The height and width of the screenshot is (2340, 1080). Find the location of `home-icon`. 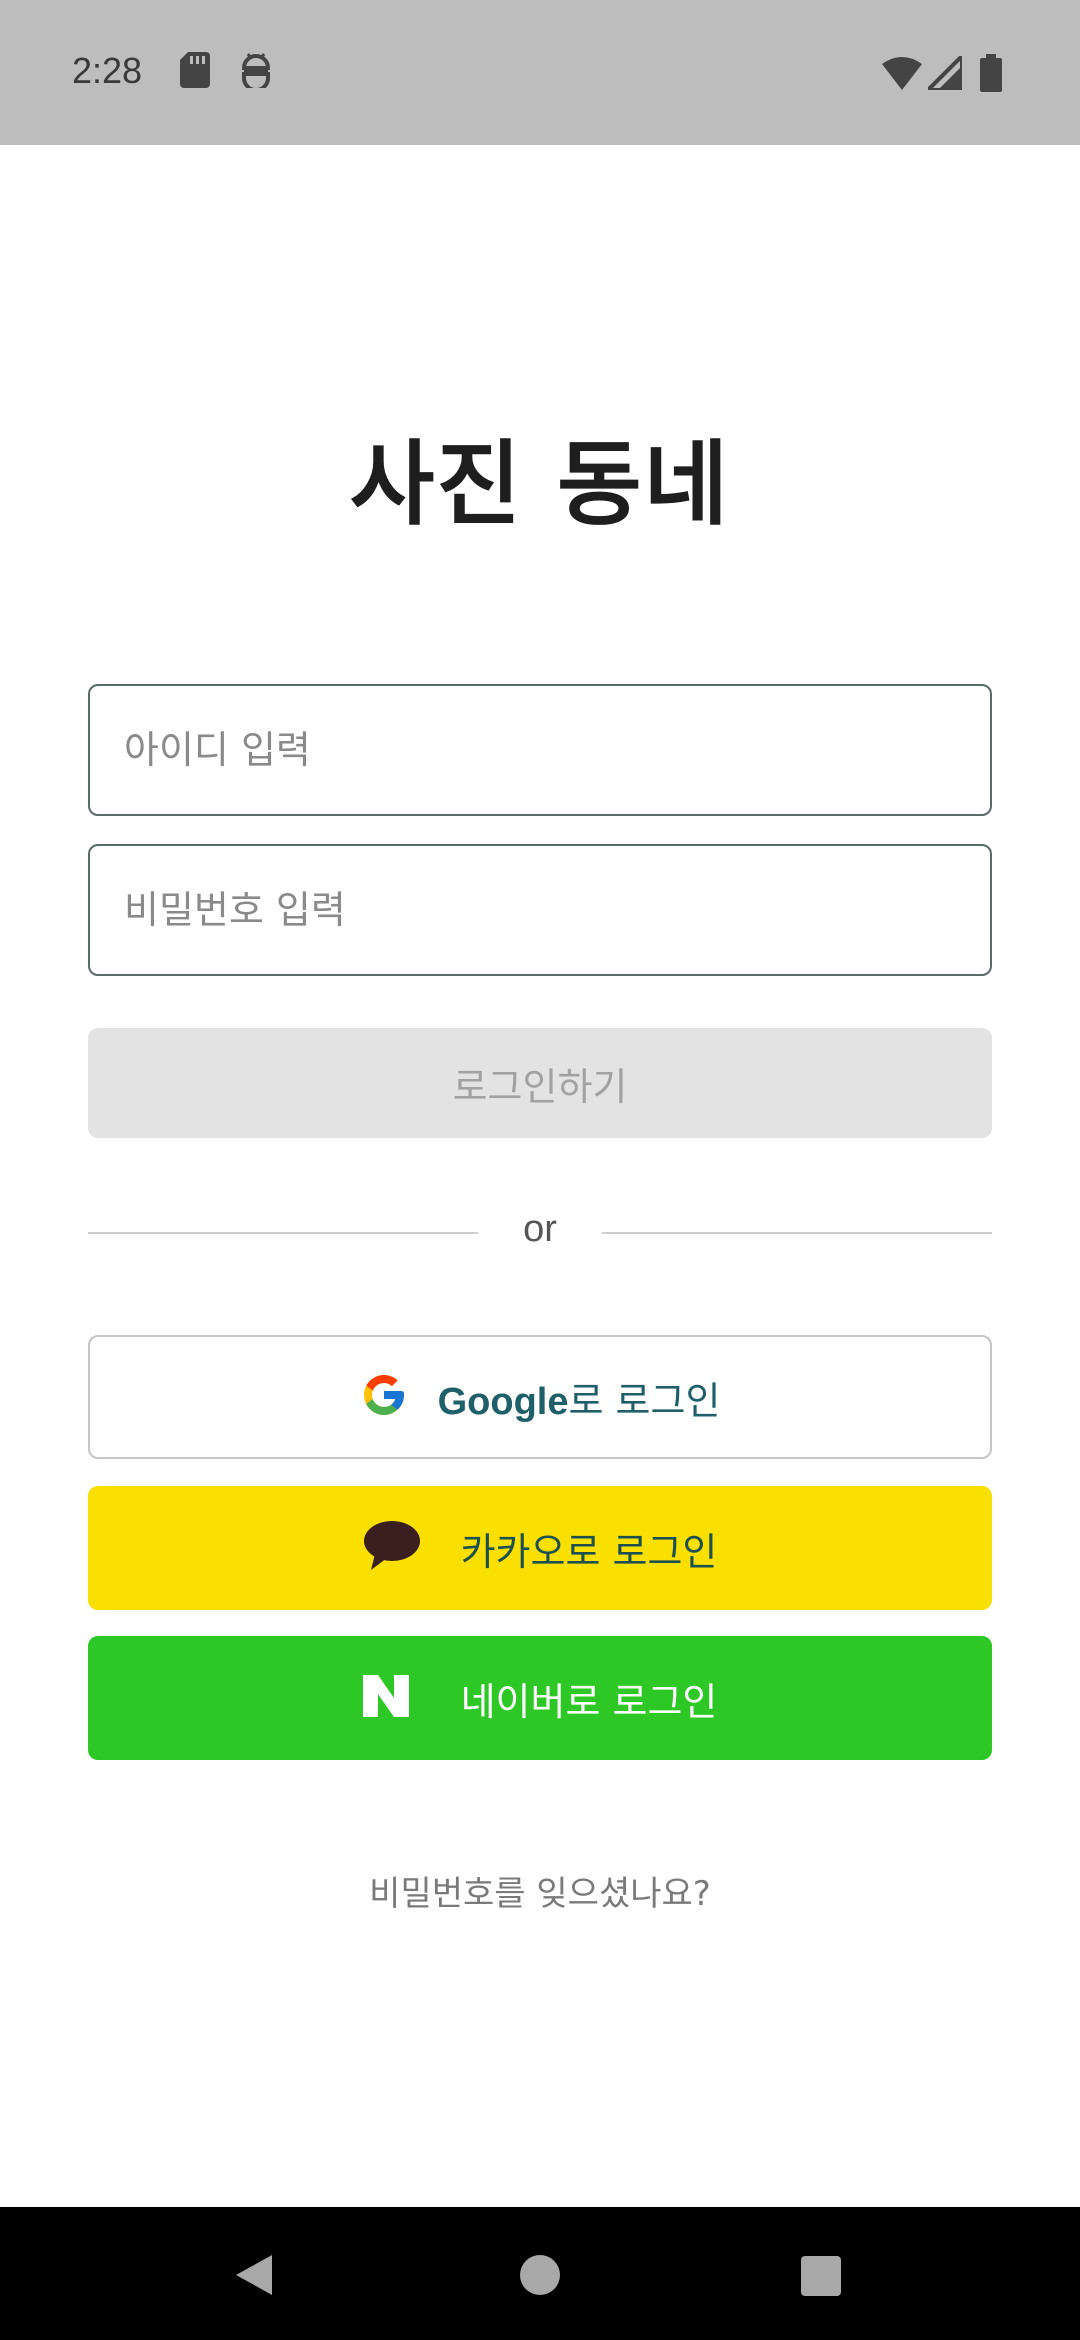

home-icon is located at coordinates (540, 2277).